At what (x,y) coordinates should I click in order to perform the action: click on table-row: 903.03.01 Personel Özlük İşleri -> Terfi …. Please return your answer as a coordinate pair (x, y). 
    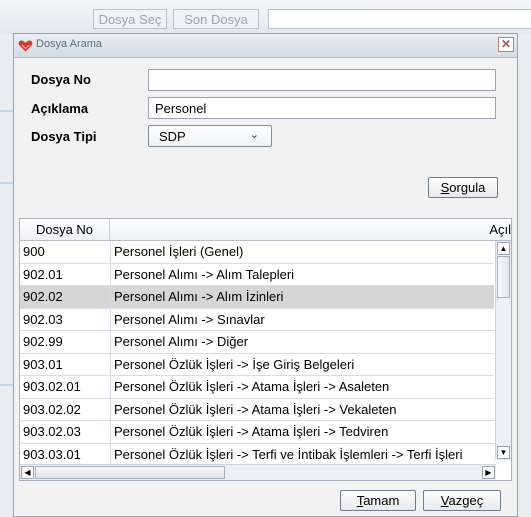
    Looking at the image, I should click on (257, 454).